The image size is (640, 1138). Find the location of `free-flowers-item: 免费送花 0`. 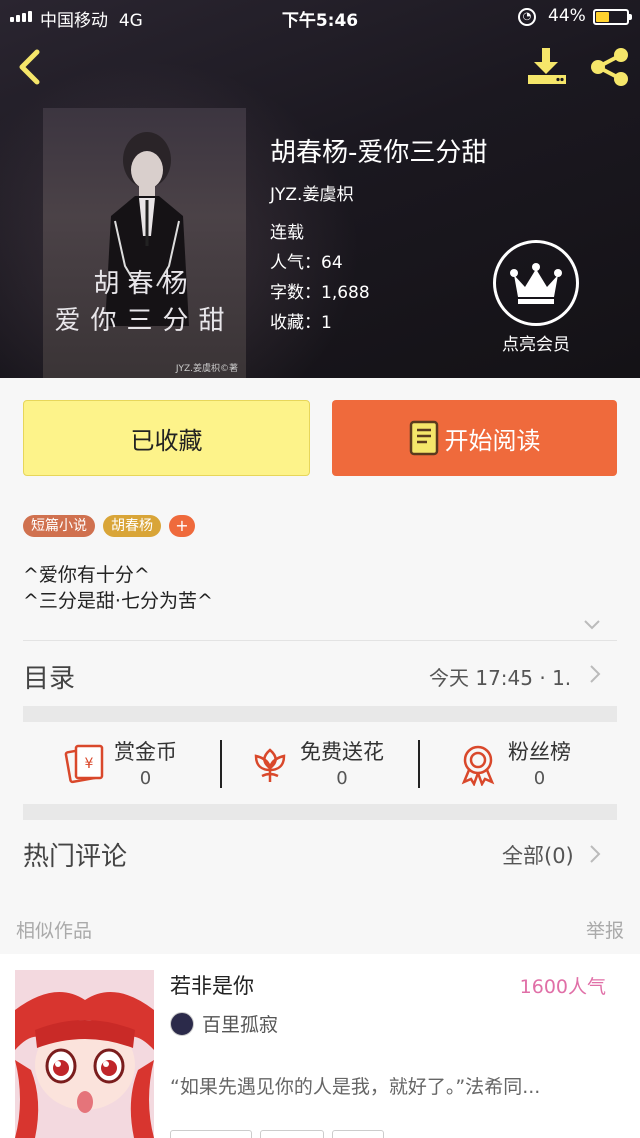

free-flowers-item: 免费送花 0 is located at coordinates (316, 763).